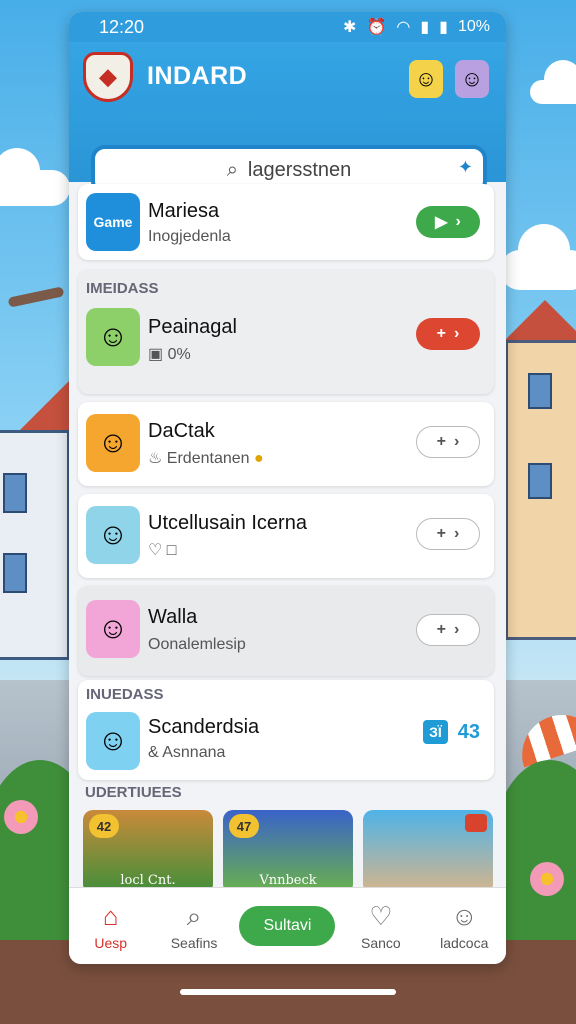 This screenshot has height=1024, width=576. What do you see at coordinates (464, 943) in the screenshot?
I see `nav-label: ladcoca` at bounding box center [464, 943].